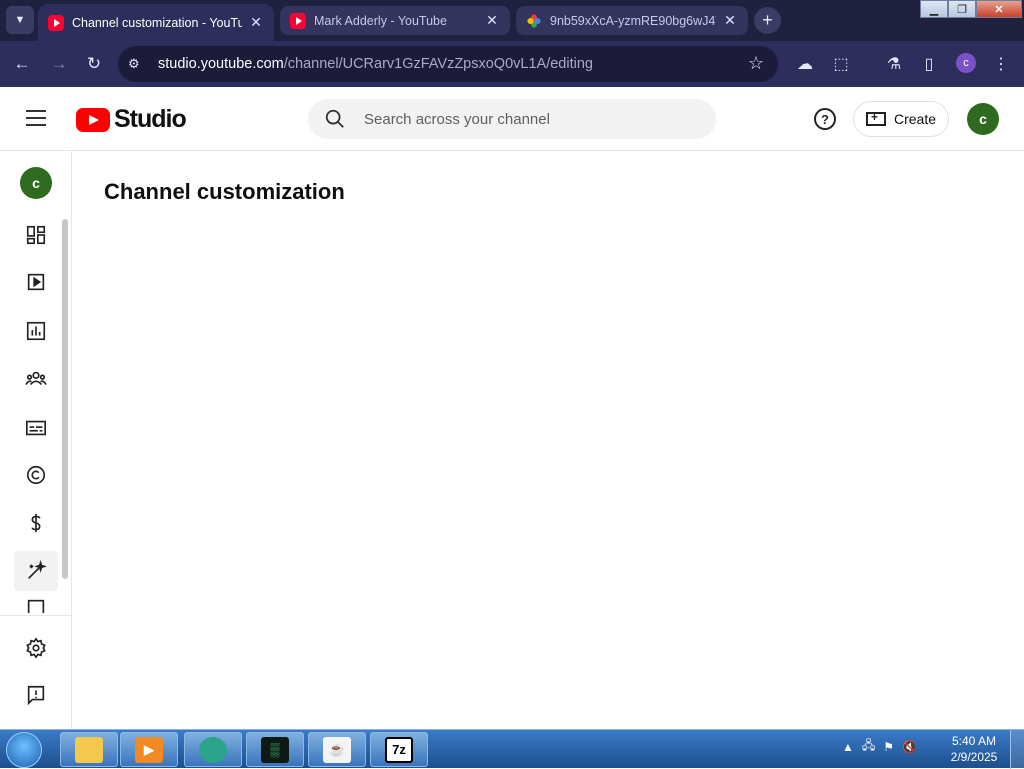 The width and height of the screenshot is (1024, 769). I want to click on clock: 5:40 AM 2/9/2025, so click(974, 749).